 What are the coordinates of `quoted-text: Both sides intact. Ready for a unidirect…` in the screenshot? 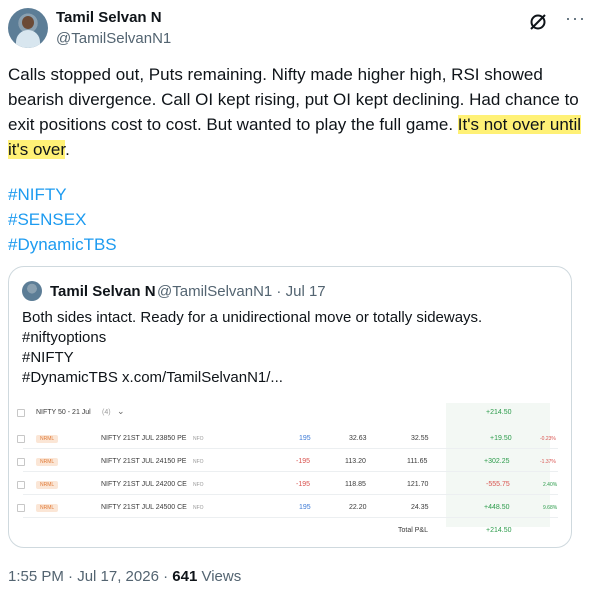 It's located at (252, 347).